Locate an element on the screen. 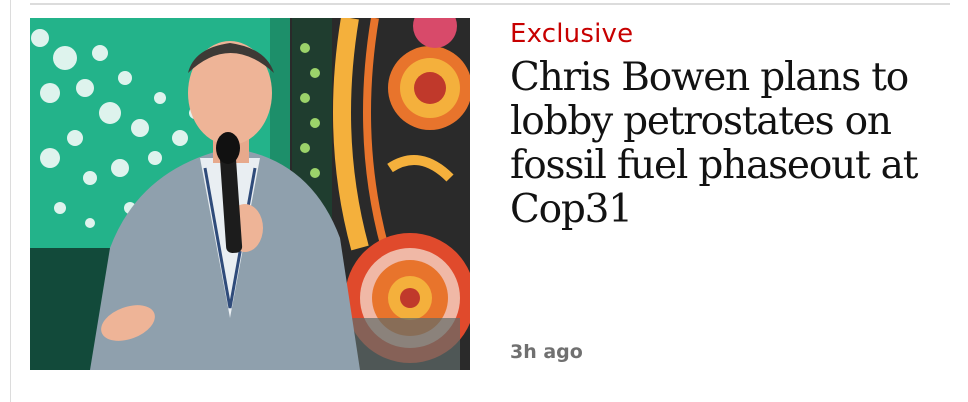 This screenshot has width=968, height=402. card-top-rule is located at coordinates (490, 4).